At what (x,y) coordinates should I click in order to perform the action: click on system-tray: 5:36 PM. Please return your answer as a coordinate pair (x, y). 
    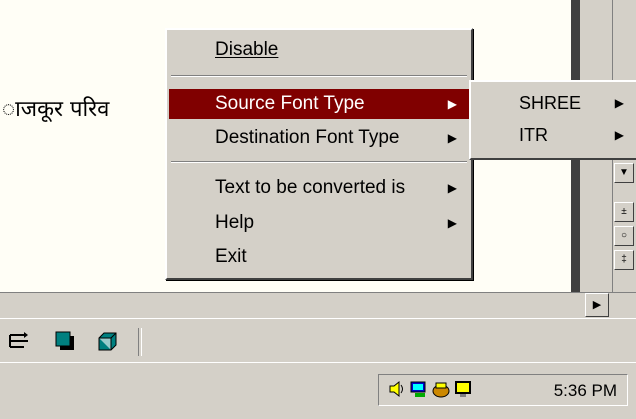
    Looking at the image, I should click on (503, 390).